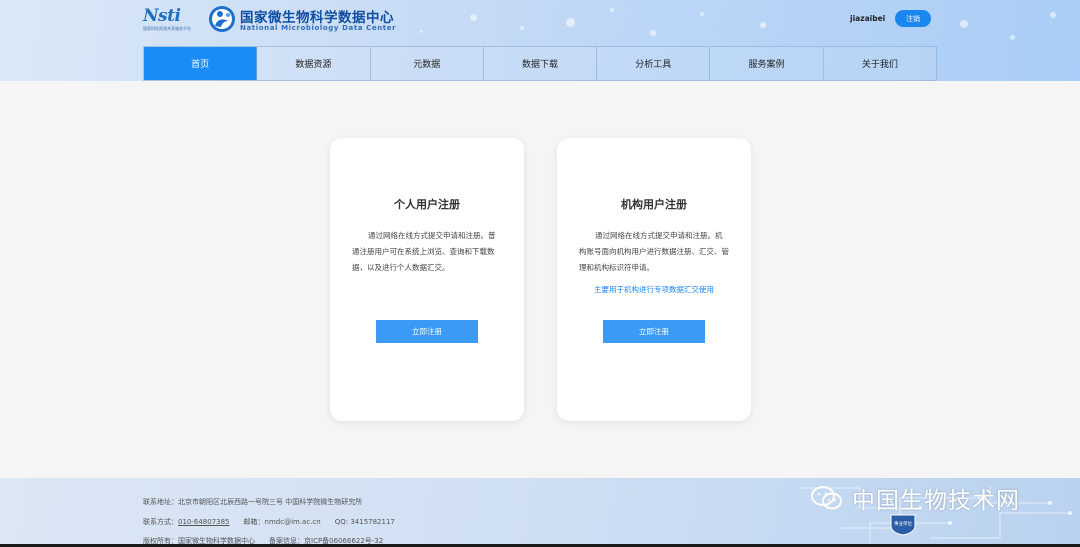  What do you see at coordinates (293, 522) in the screenshot?
I see `footer-email: nmdc@im.ac.cn` at bounding box center [293, 522].